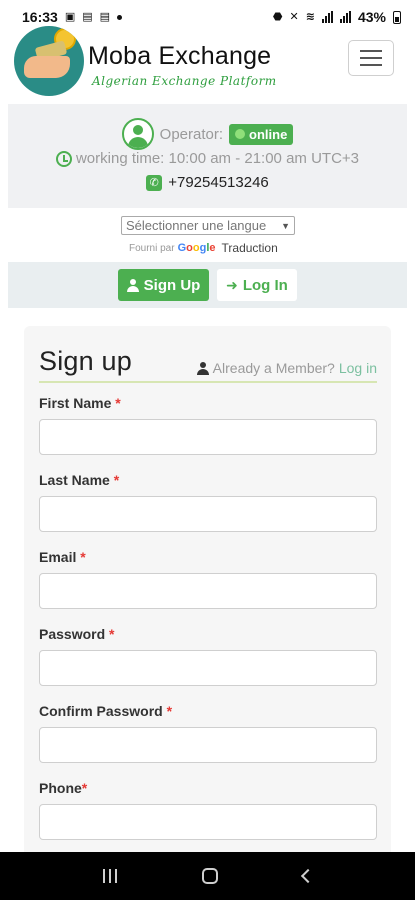 This screenshot has height=900, width=415. Describe the element at coordinates (184, 81) in the screenshot. I see `brand-tagline: Algerian Exchange Platform` at that location.